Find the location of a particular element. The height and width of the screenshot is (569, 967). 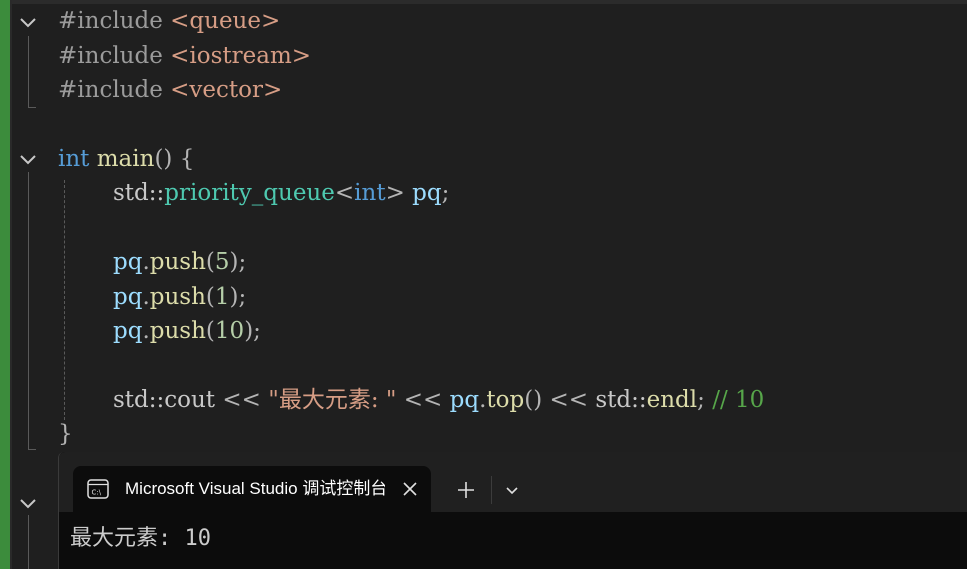

include-header: <vector> is located at coordinates (226, 90).